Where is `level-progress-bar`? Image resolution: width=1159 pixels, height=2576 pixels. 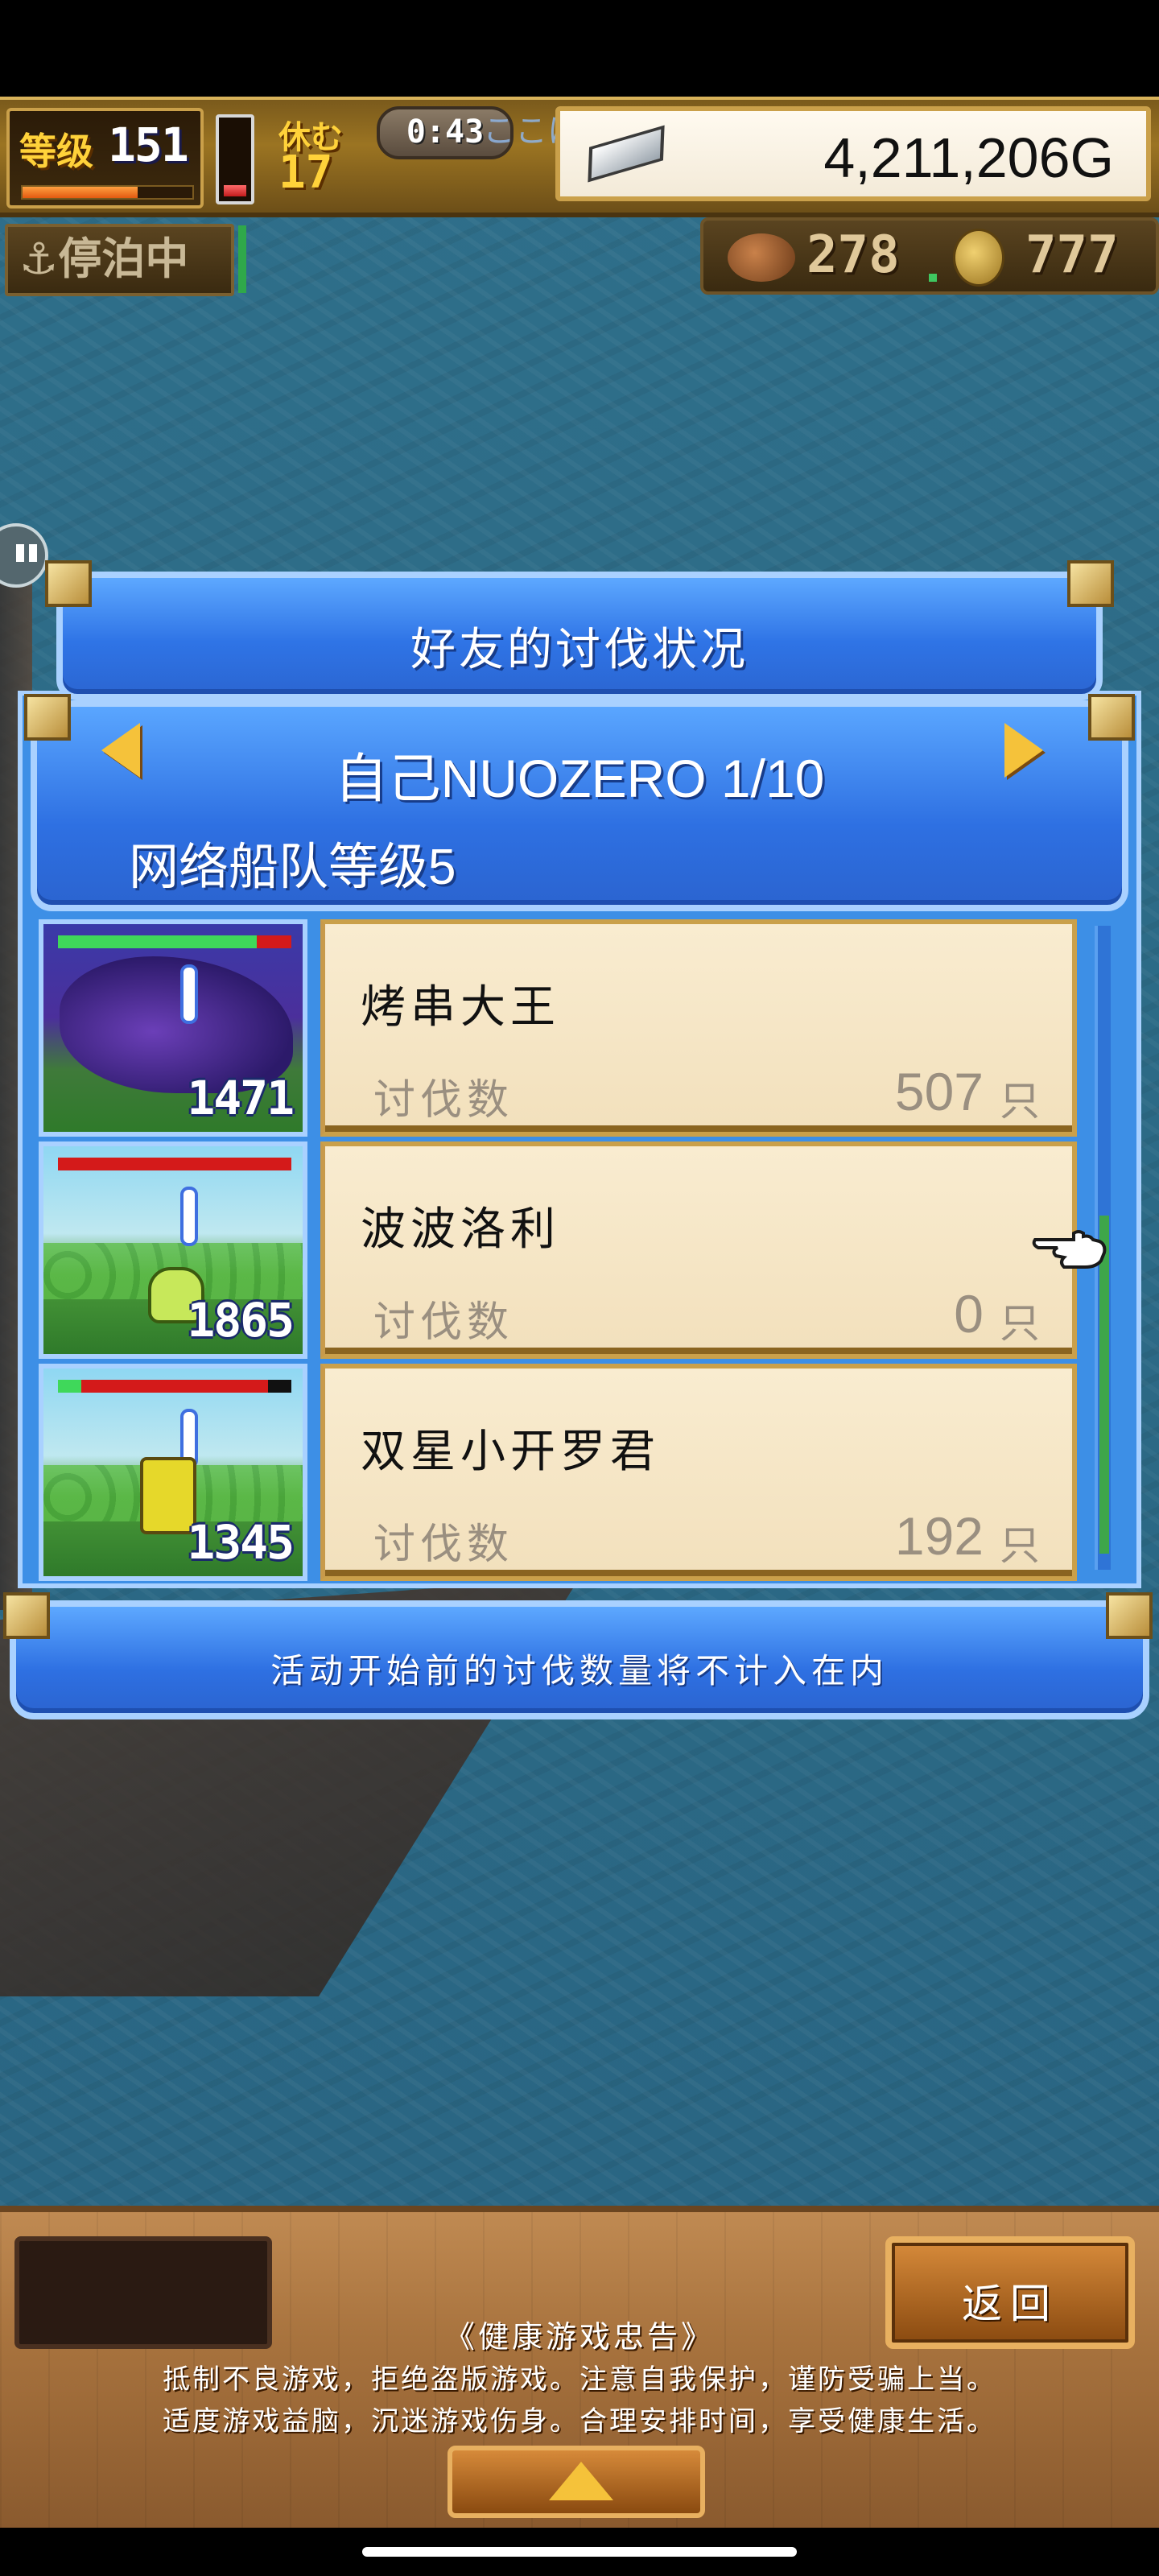 level-progress-bar is located at coordinates (107, 192).